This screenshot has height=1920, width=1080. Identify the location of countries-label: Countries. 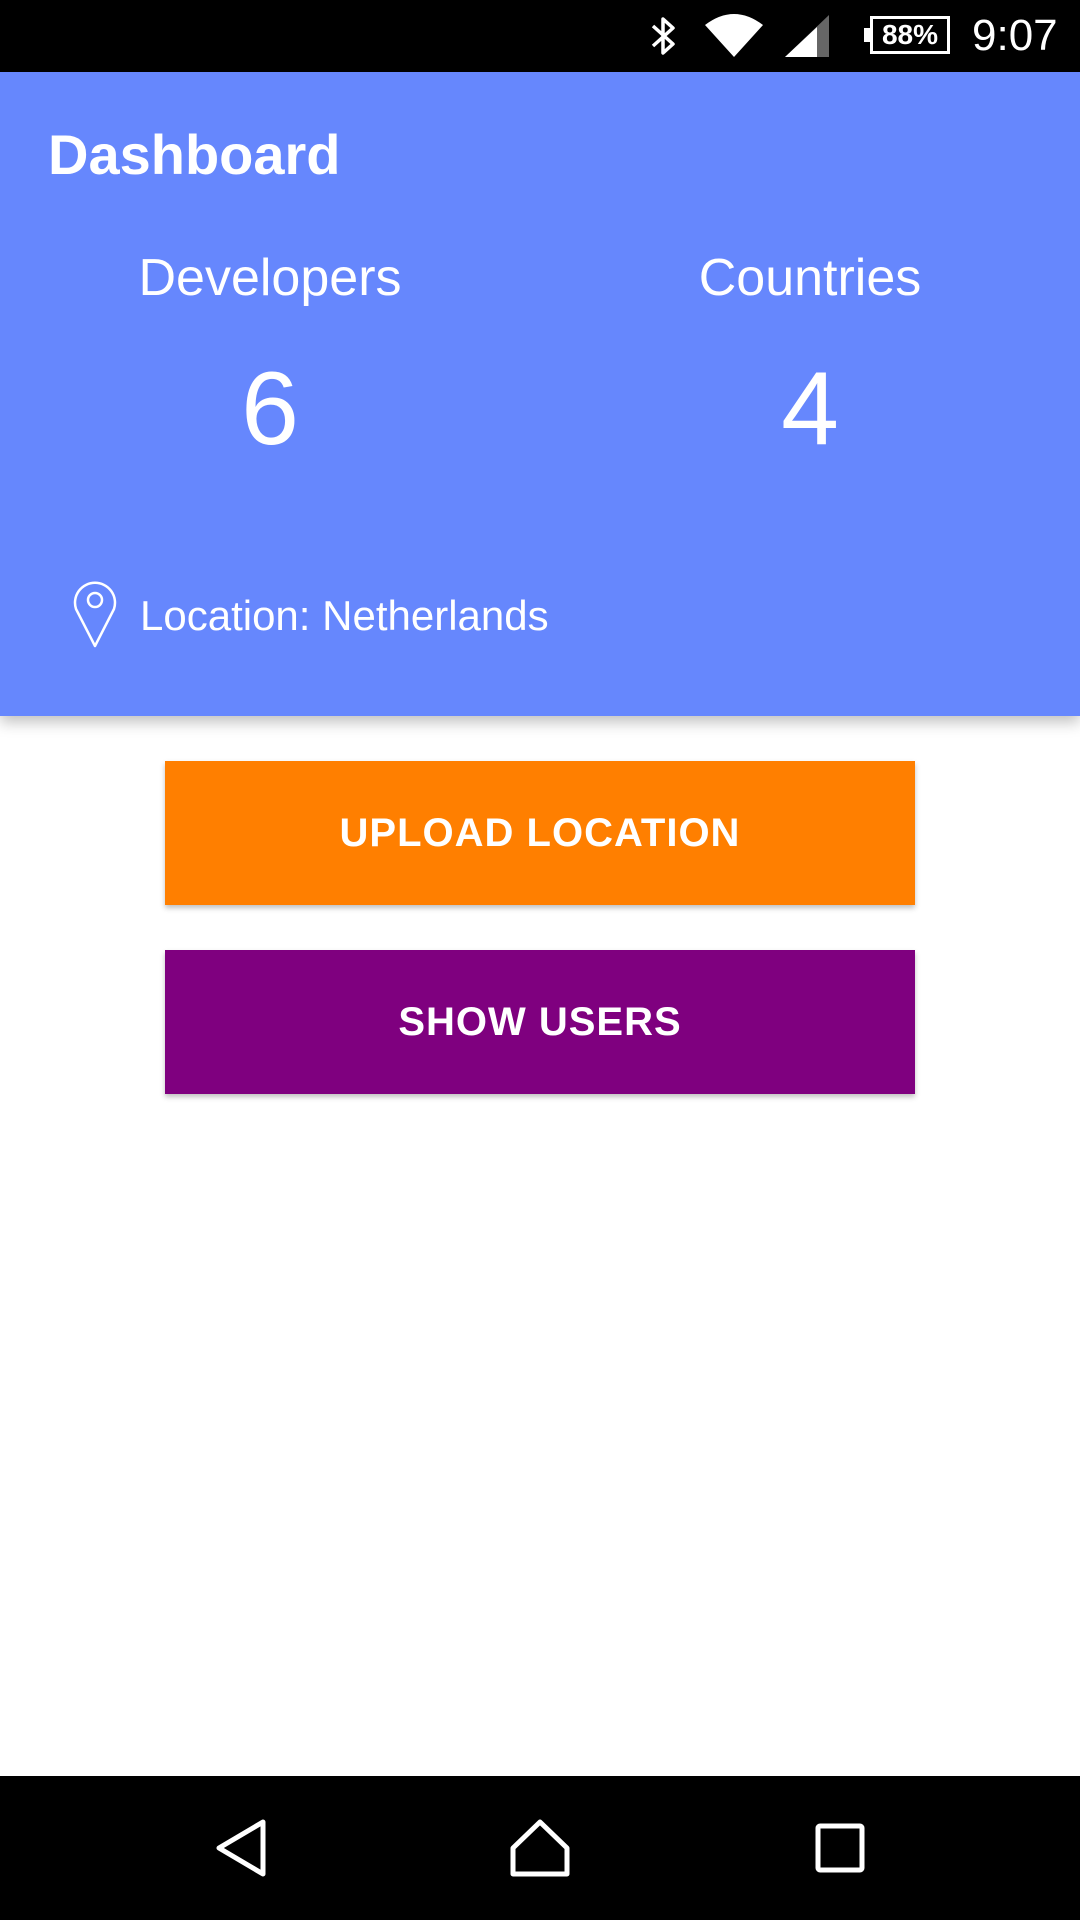
(810, 278).